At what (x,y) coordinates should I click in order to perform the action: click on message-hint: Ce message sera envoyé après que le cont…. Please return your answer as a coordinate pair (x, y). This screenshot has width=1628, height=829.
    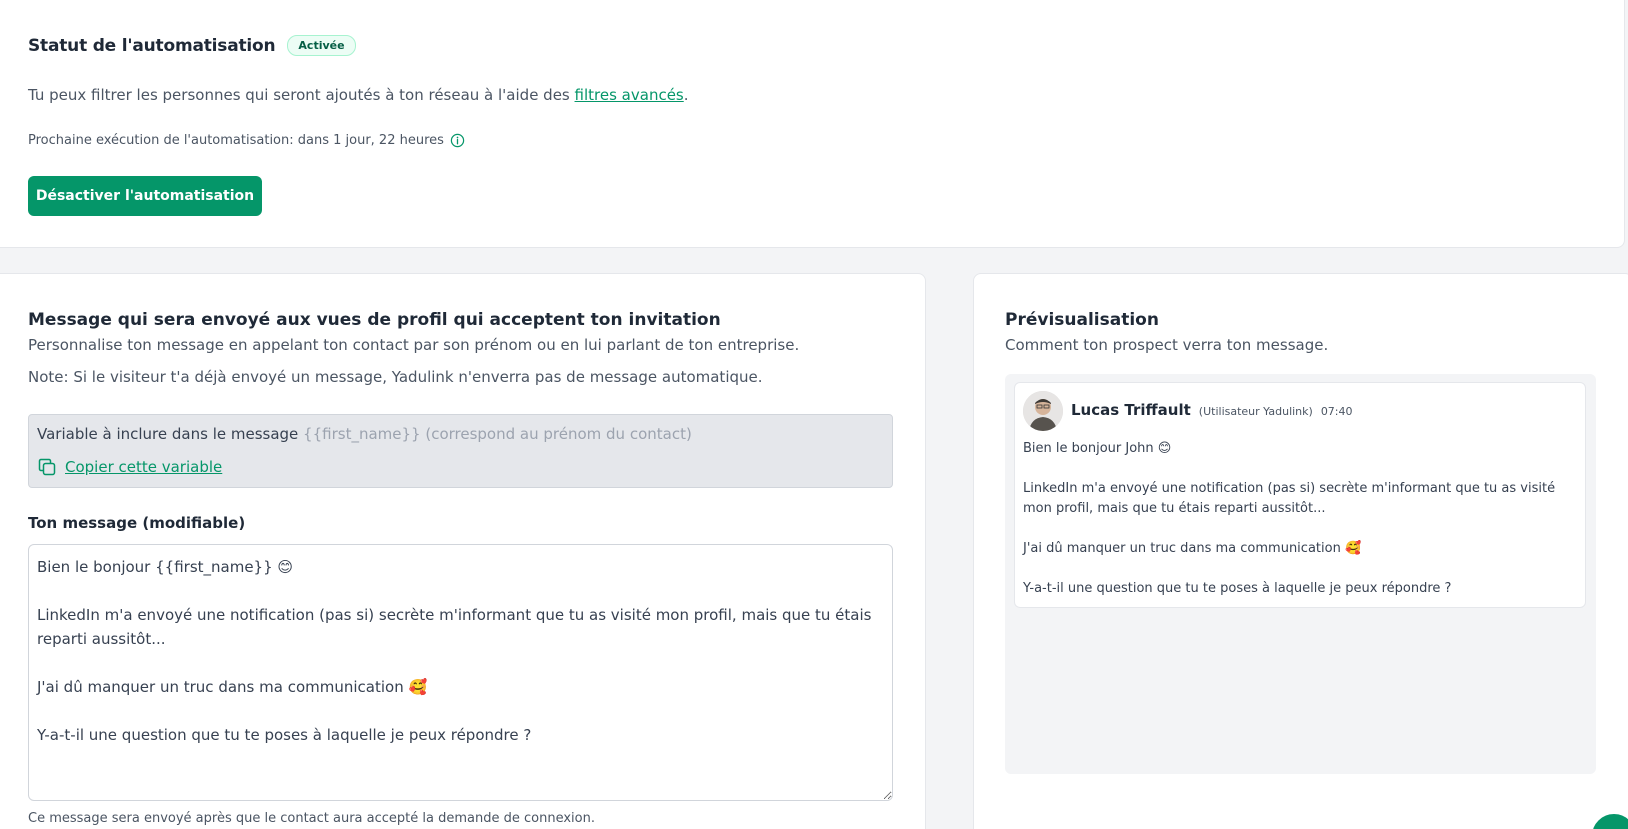
    Looking at the image, I should click on (311, 818).